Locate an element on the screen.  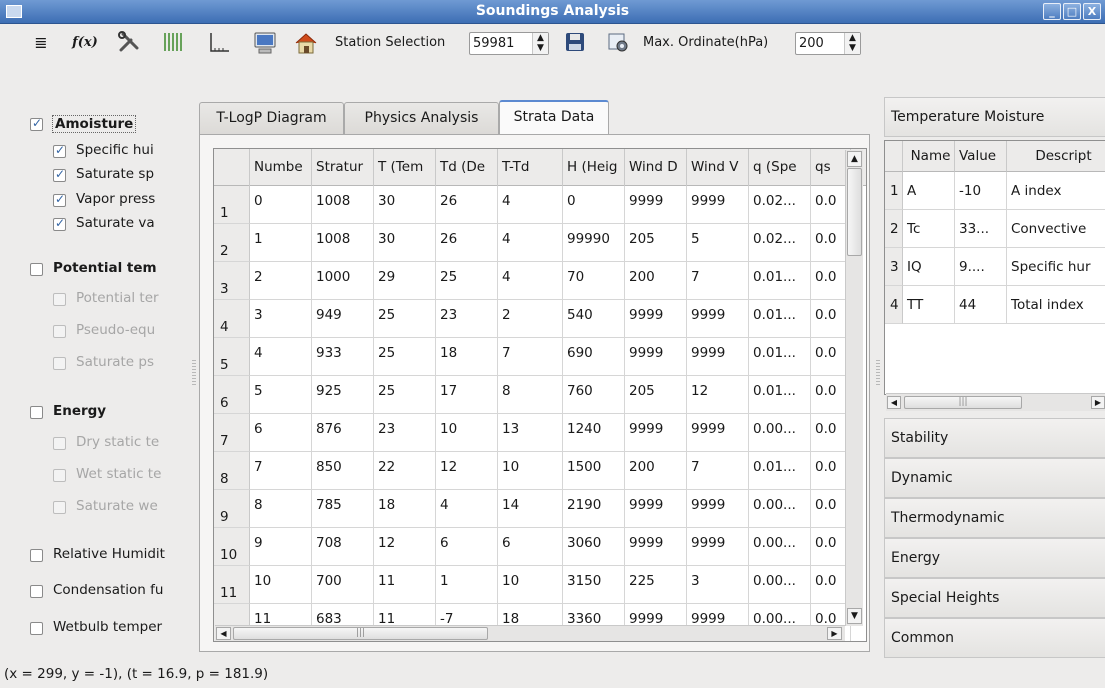
tools-icon is located at coordinates (129, 43).